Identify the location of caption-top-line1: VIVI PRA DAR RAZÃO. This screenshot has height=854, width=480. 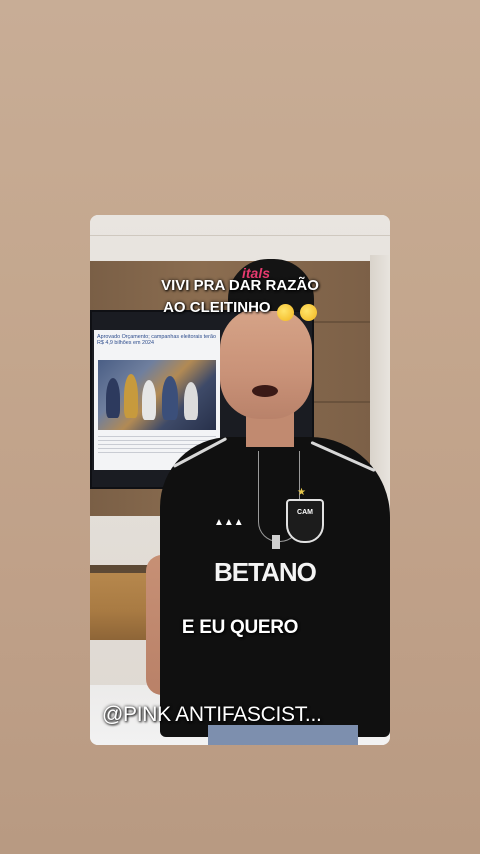
(240, 285).